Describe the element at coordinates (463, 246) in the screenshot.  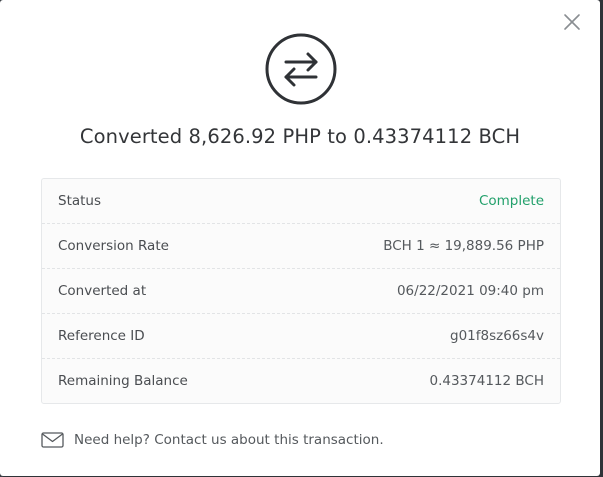
I see `detail-value: BCH 1 ≈ 19,889.56 PHP` at that location.